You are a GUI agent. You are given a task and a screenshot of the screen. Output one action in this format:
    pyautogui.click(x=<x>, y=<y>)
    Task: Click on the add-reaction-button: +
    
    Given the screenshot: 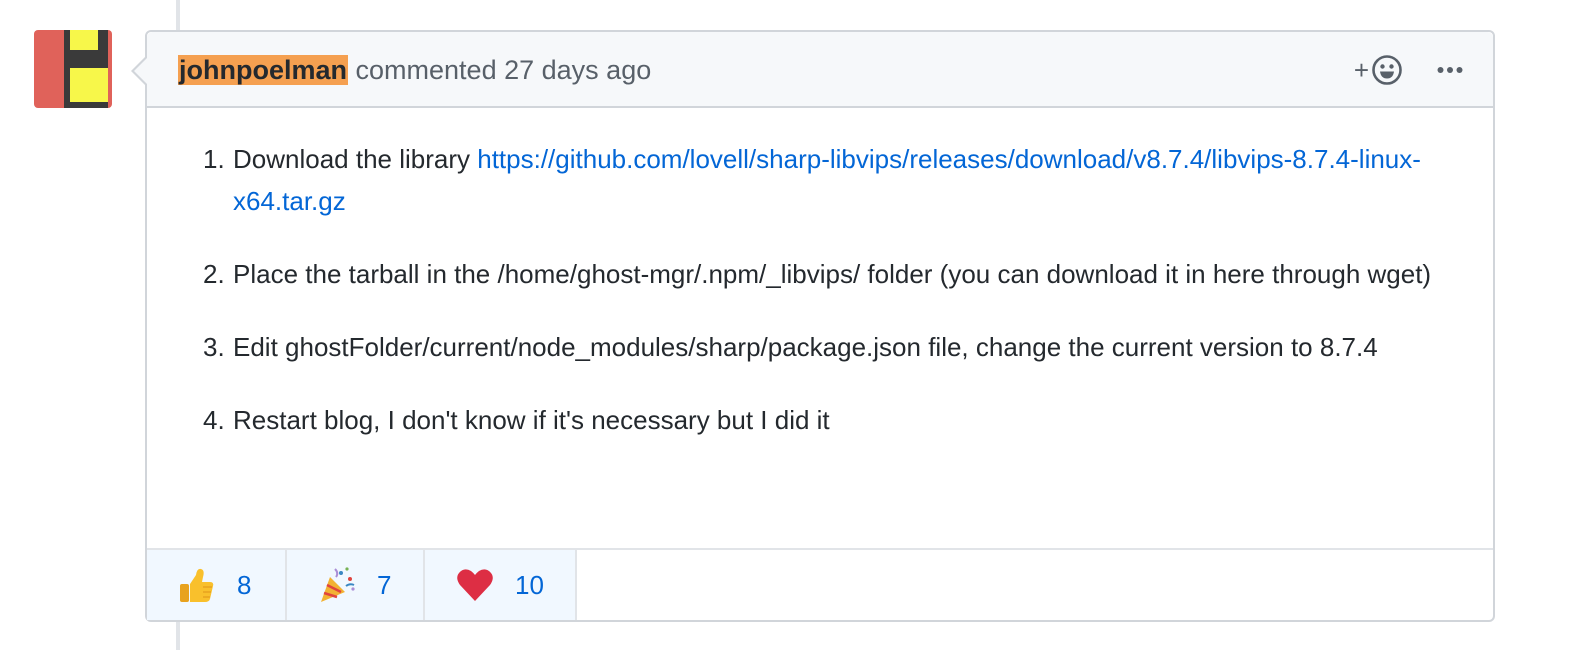 What is the action you would take?
    pyautogui.click(x=1378, y=70)
    